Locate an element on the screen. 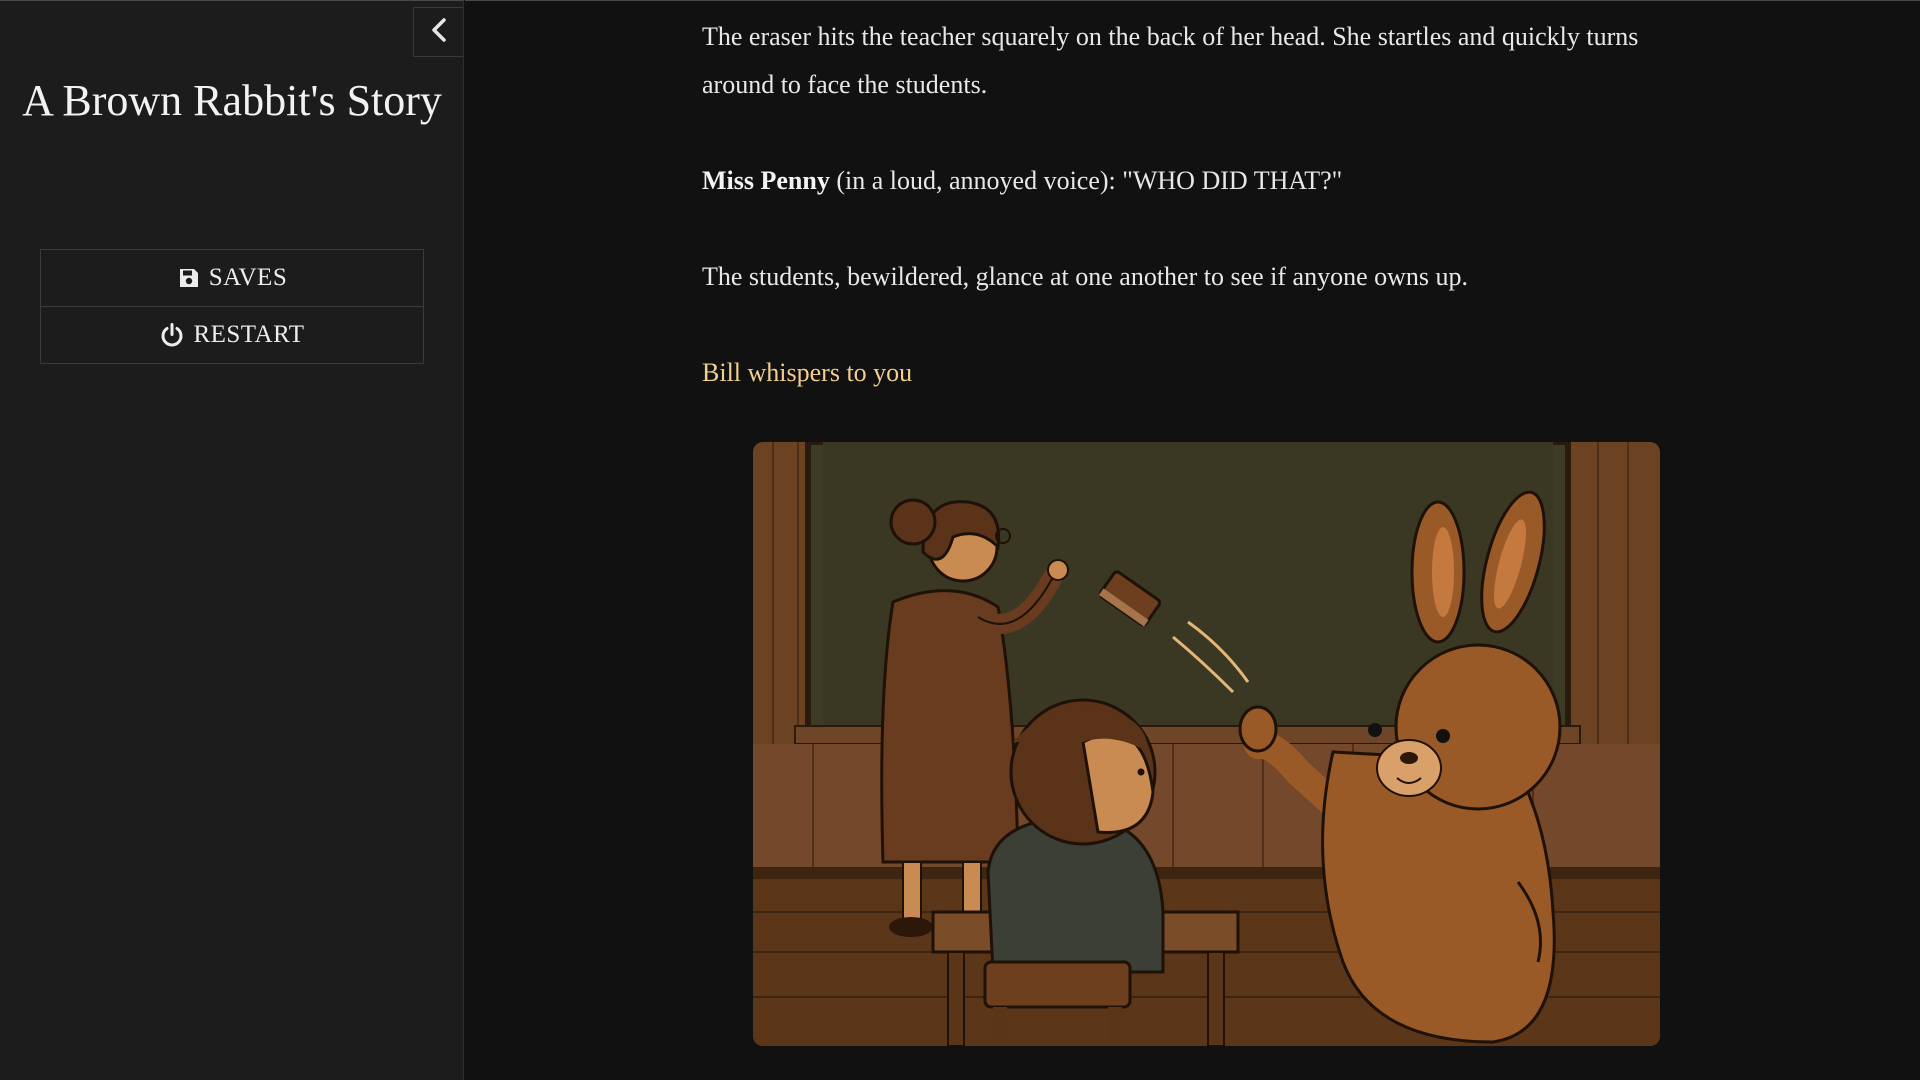  floppy-disk-icon is located at coordinates (189, 278).